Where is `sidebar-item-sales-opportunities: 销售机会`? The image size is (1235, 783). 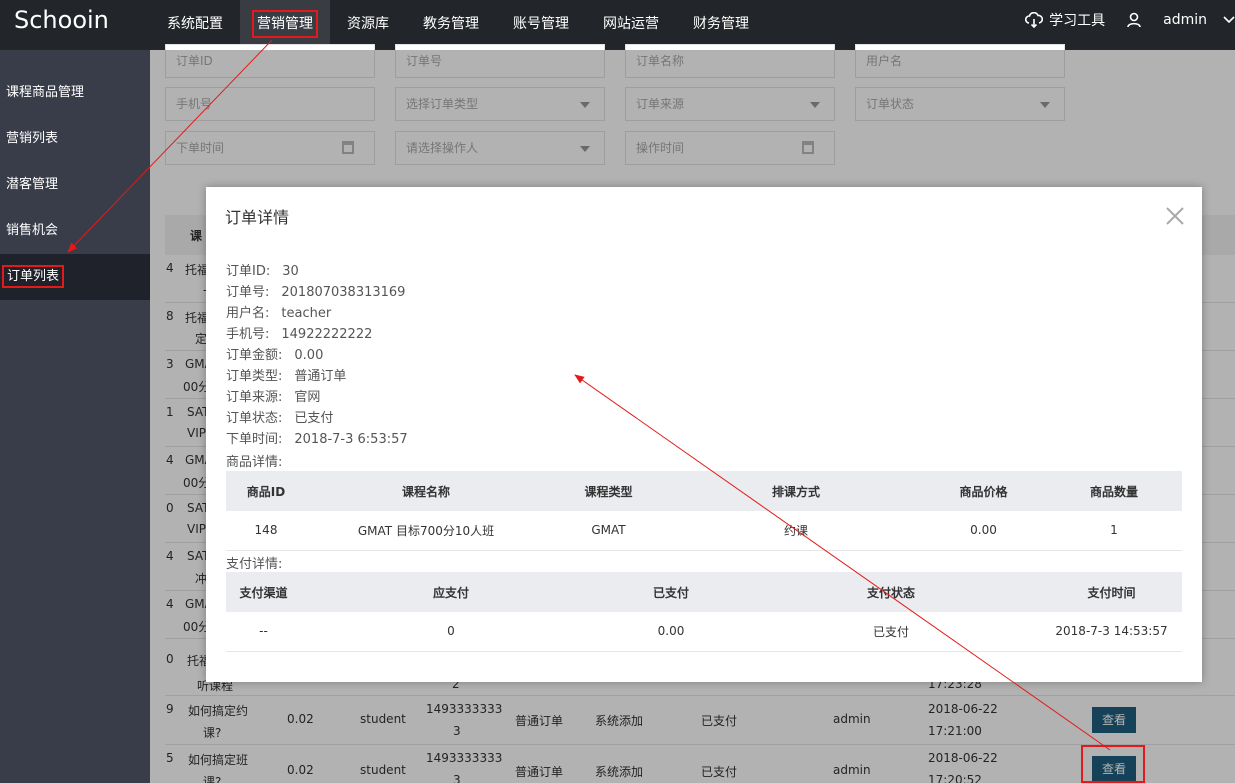 sidebar-item-sales-opportunities: 销售机会 is located at coordinates (75, 231).